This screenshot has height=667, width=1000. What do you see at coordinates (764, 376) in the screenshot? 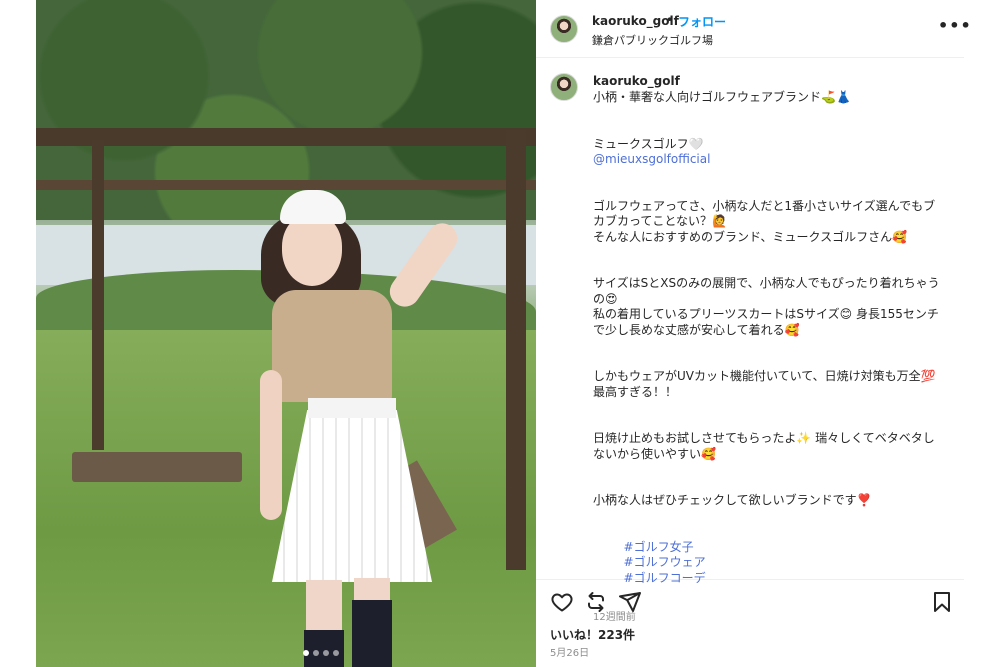
I see `caption-line: しかもウェアがUVカット機能付いていて、日焼け対策も万全💯` at bounding box center [764, 376].